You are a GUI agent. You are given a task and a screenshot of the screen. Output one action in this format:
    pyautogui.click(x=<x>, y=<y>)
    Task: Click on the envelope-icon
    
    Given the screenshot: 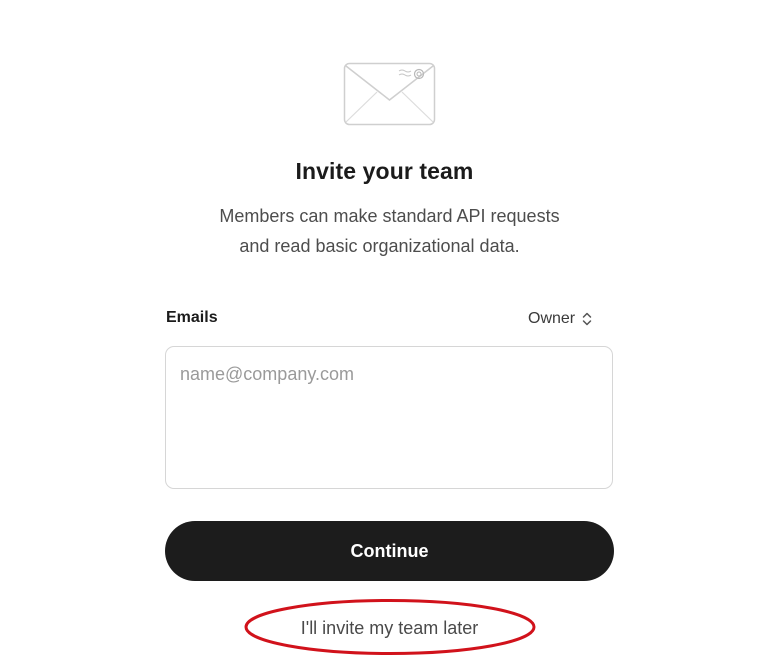 What is the action you would take?
    pyautogui.click(x=389, y=94)
    